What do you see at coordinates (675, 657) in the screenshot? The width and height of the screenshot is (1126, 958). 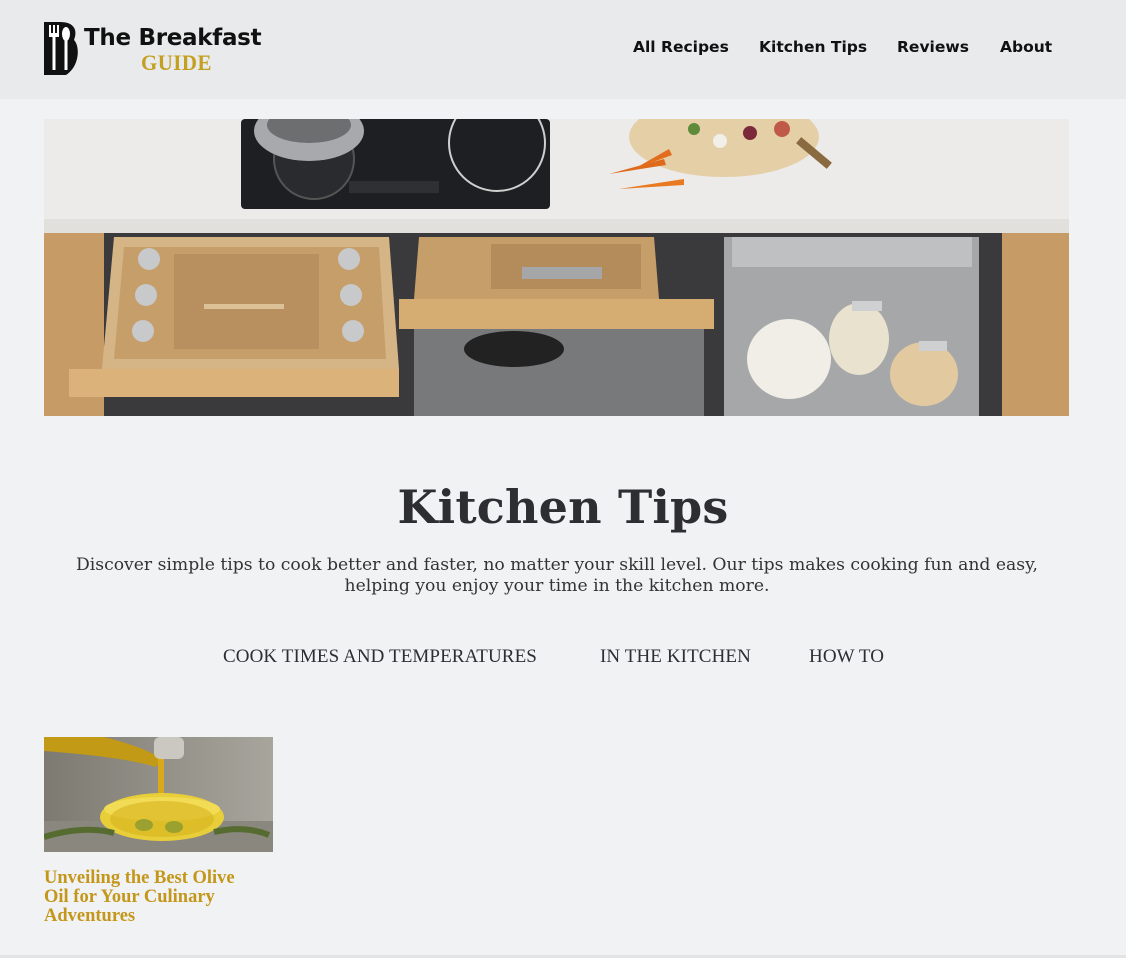 I see `category-in-the-kitchen: IN THE KITCHEN` at bounding box center [675, 657].